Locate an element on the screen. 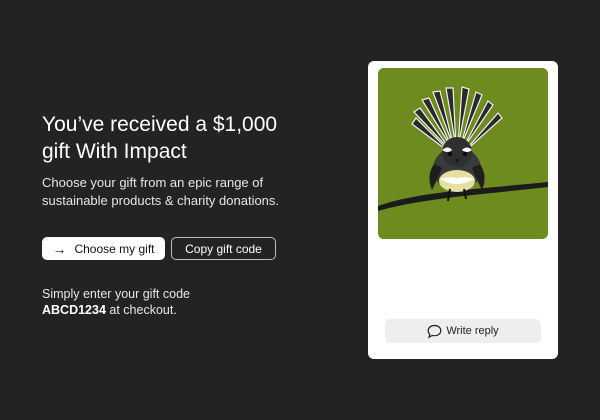 The height and width of the screenshot is (420, 600). headline-line-1: You’ve received a $1,000 is located at coordinates (160, 124).